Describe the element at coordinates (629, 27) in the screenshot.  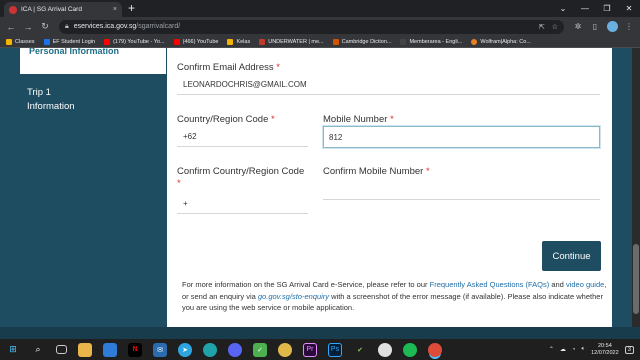
I see `menu-kebab-icon: ⋮` at that location.